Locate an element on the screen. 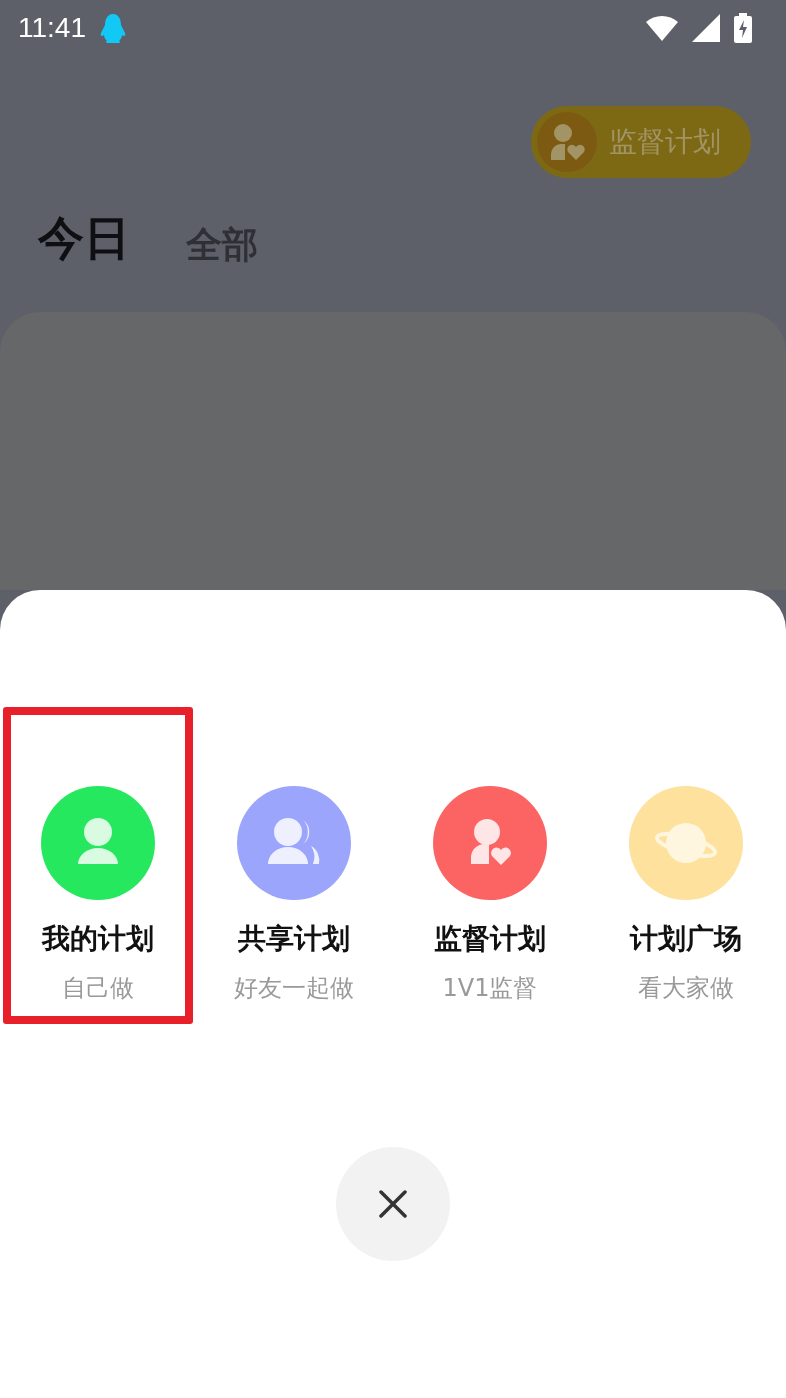 The height and width of the screenshot is (1398, 786). highlight-frame: 我的计划 自己做 is located at coordinates (98, 865).